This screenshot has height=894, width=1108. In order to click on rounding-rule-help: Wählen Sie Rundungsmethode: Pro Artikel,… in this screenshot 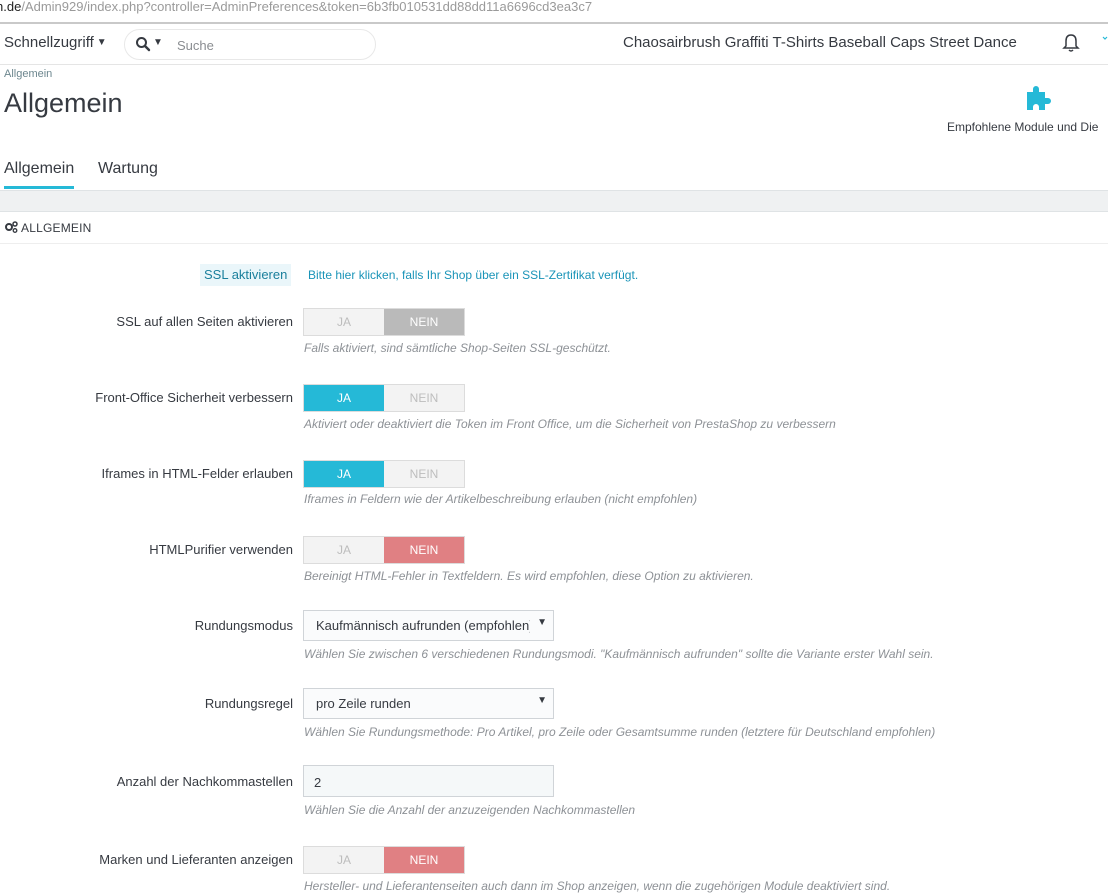, I will do `click(620, 732)`.